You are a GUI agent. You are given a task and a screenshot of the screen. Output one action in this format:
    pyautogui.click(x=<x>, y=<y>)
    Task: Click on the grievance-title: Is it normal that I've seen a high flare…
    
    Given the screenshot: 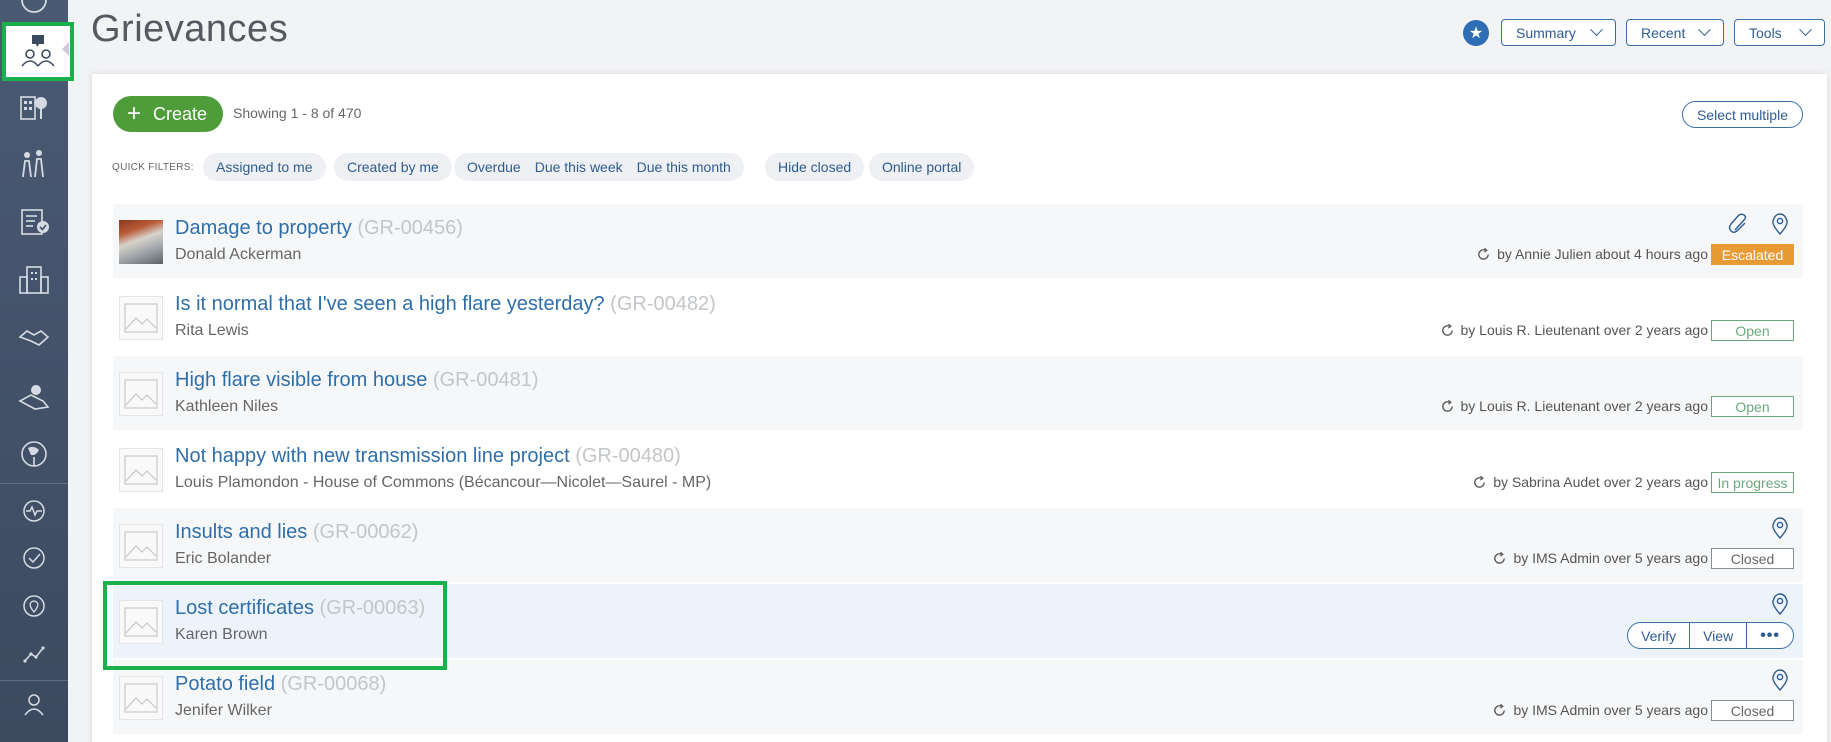 What is the action you would take?
    pyautogui.click(x=390, y=304)
    